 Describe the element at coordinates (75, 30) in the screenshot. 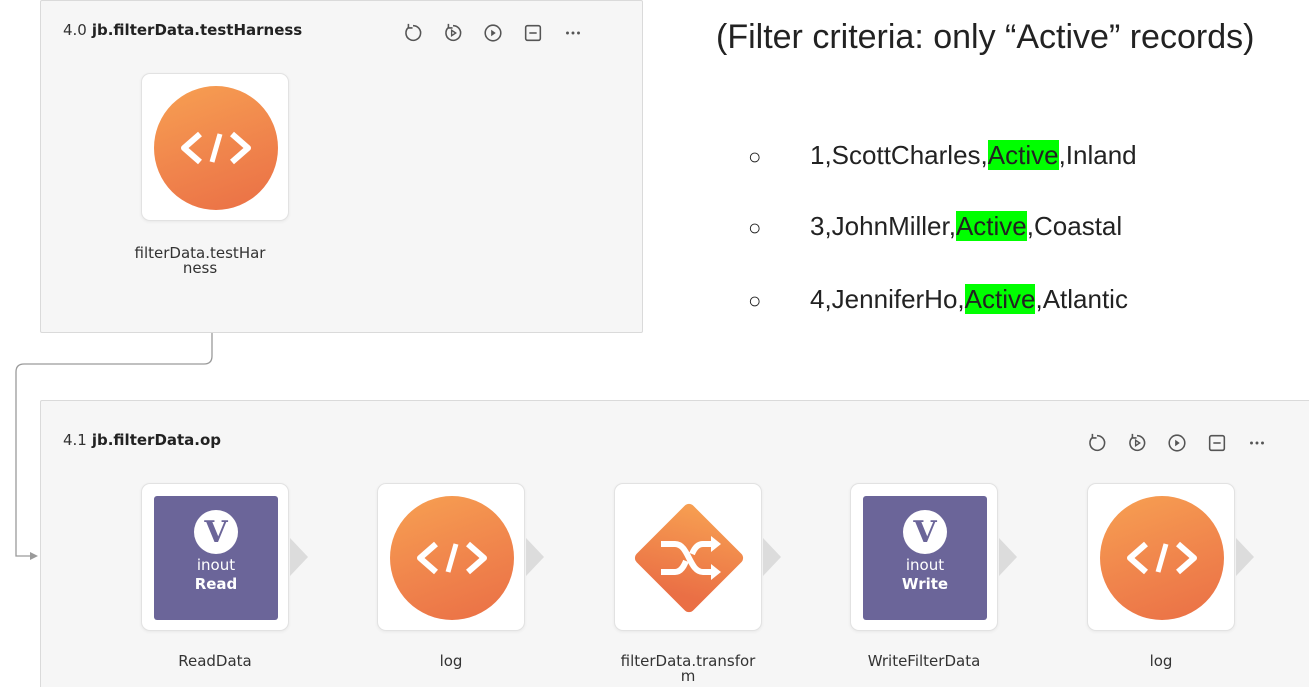

I see `pipeline-number: 4.0` at that location.